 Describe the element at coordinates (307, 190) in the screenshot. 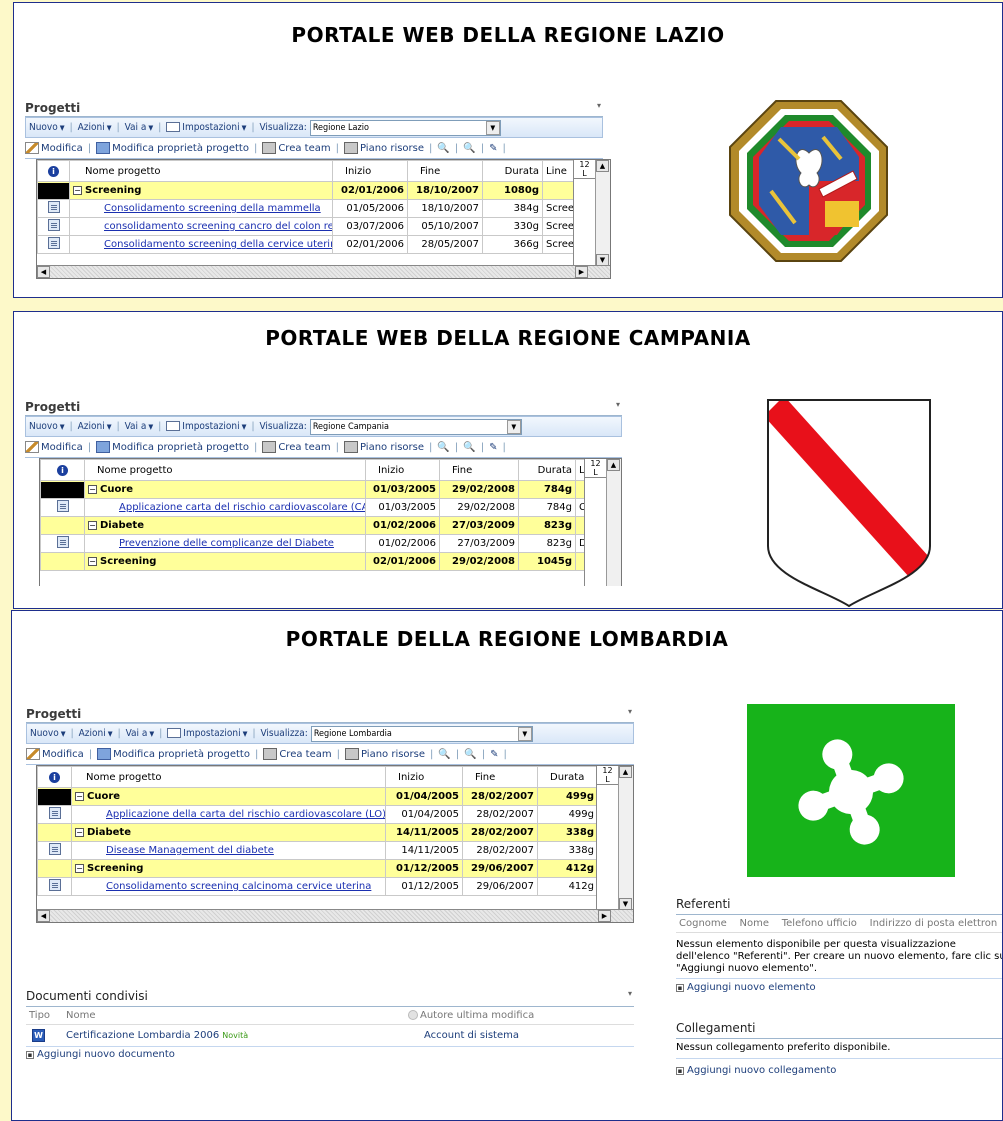

I see `summary-row: − Screening 02/01/2006 18/10/2007 1080g` at that location.